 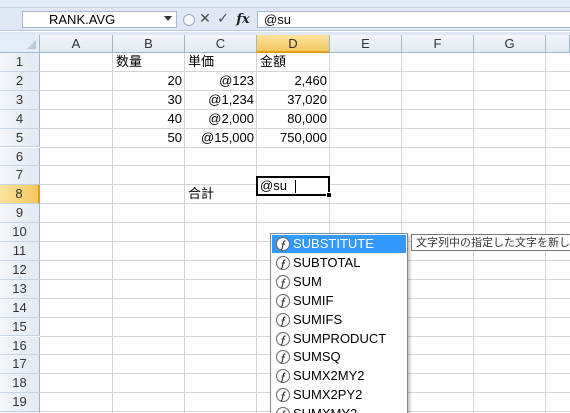 I want to click on row-header-13: 13, so click(x=20, y=289).